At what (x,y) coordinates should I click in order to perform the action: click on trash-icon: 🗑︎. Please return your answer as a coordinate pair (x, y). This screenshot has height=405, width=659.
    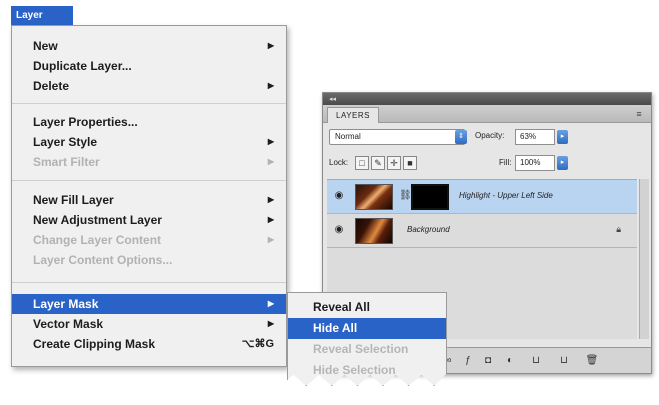
    Looking at the image, I should click on (592, 360).